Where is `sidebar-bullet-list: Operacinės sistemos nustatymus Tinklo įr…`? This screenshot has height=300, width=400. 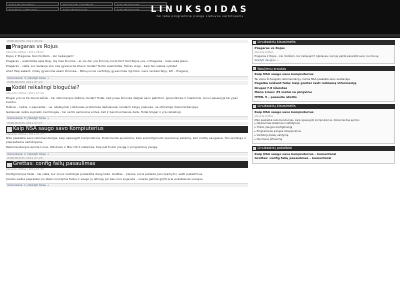 sidebar-bullet-list: Operacinės sistemos nustatymus Tinklo įr… is located at coordinates (324, 131).